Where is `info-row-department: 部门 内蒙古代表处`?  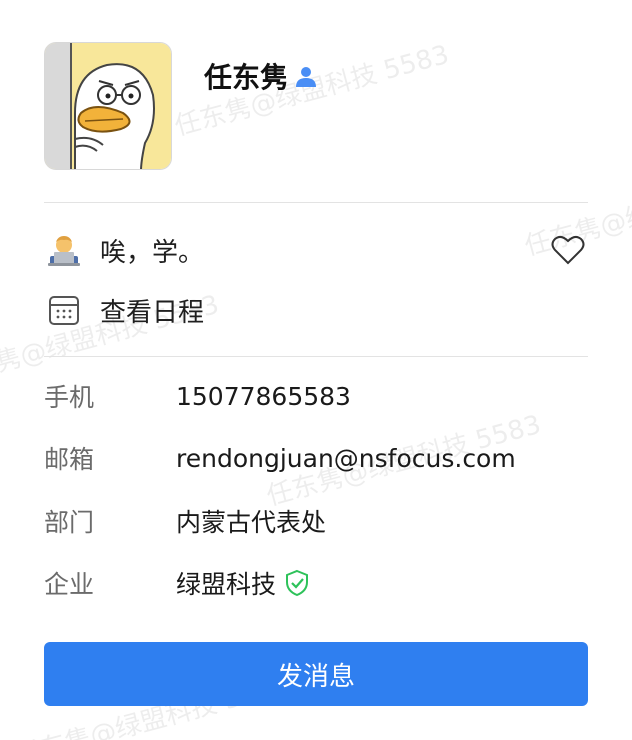
info-row-department: 部门 内蒙古代表处 is located at coordinates (185, 521).